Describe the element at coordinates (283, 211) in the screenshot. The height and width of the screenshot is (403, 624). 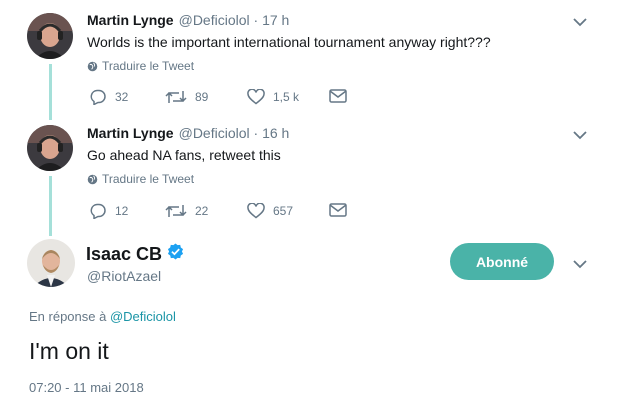
I see `like-count: 657` at that location.